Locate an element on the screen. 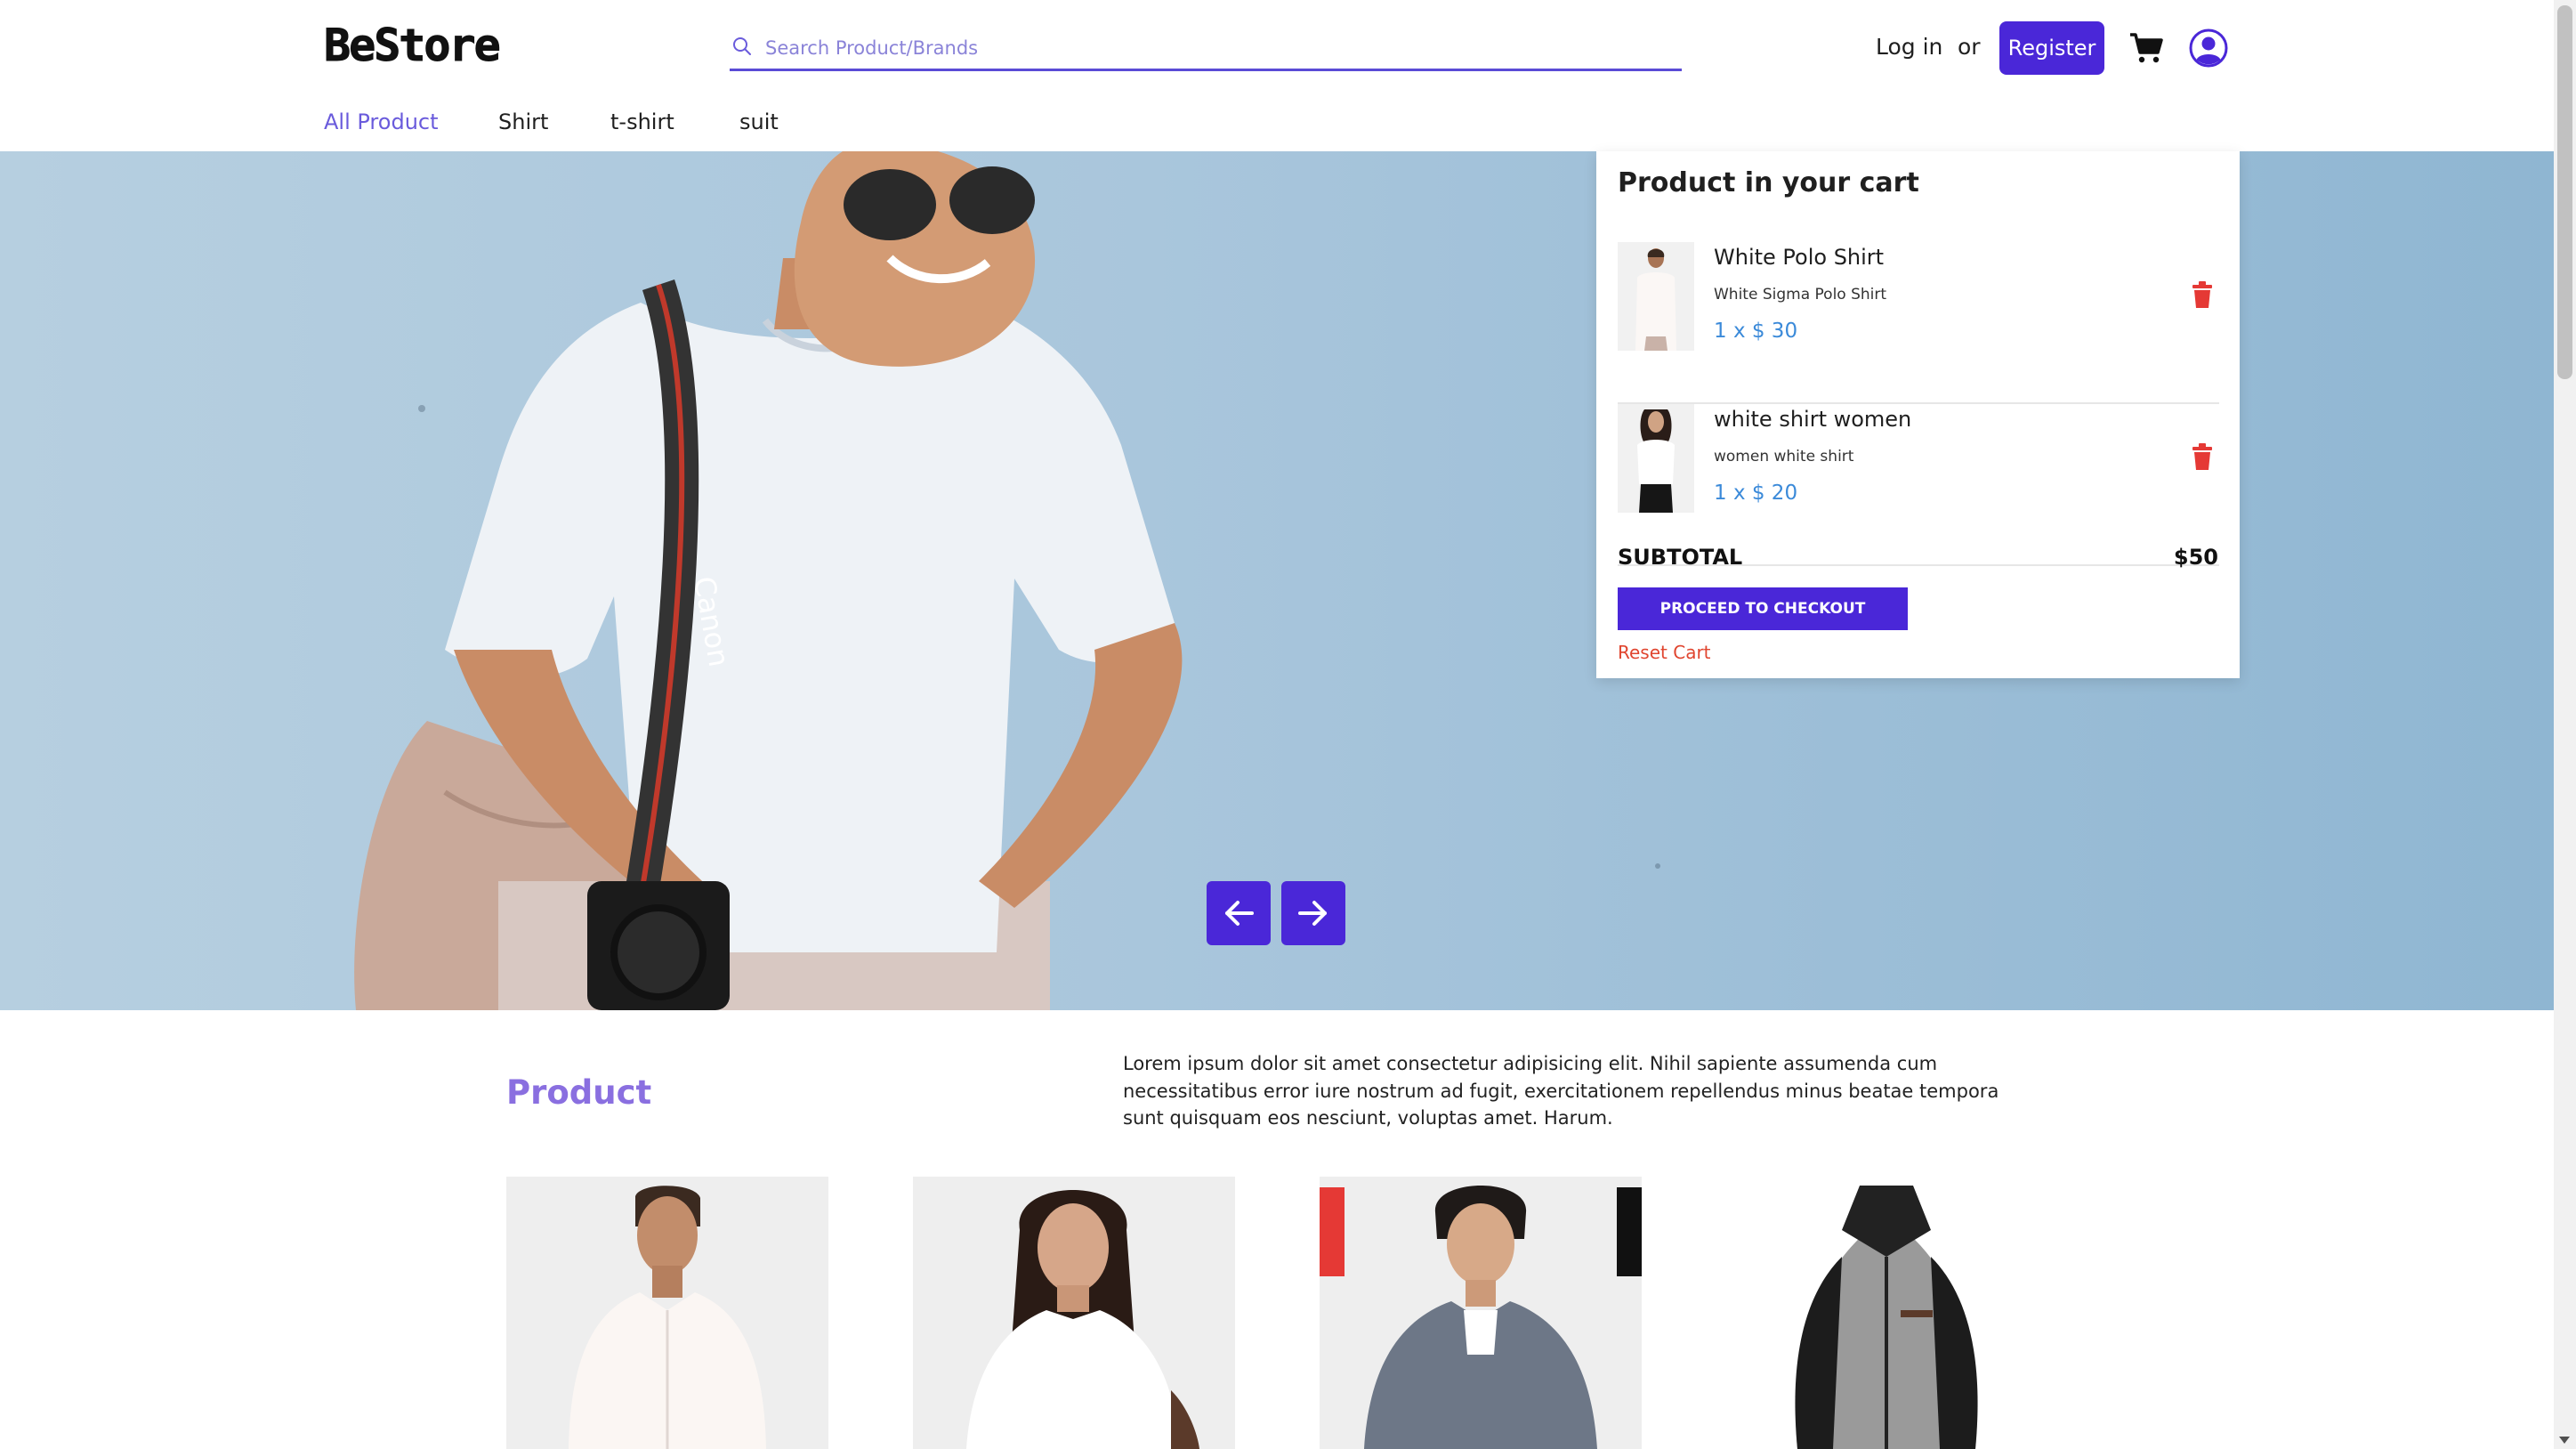 The width and height of the screenshot is (2576, 1449). product-section-heading: Product is located at coordinates (579, 1092).